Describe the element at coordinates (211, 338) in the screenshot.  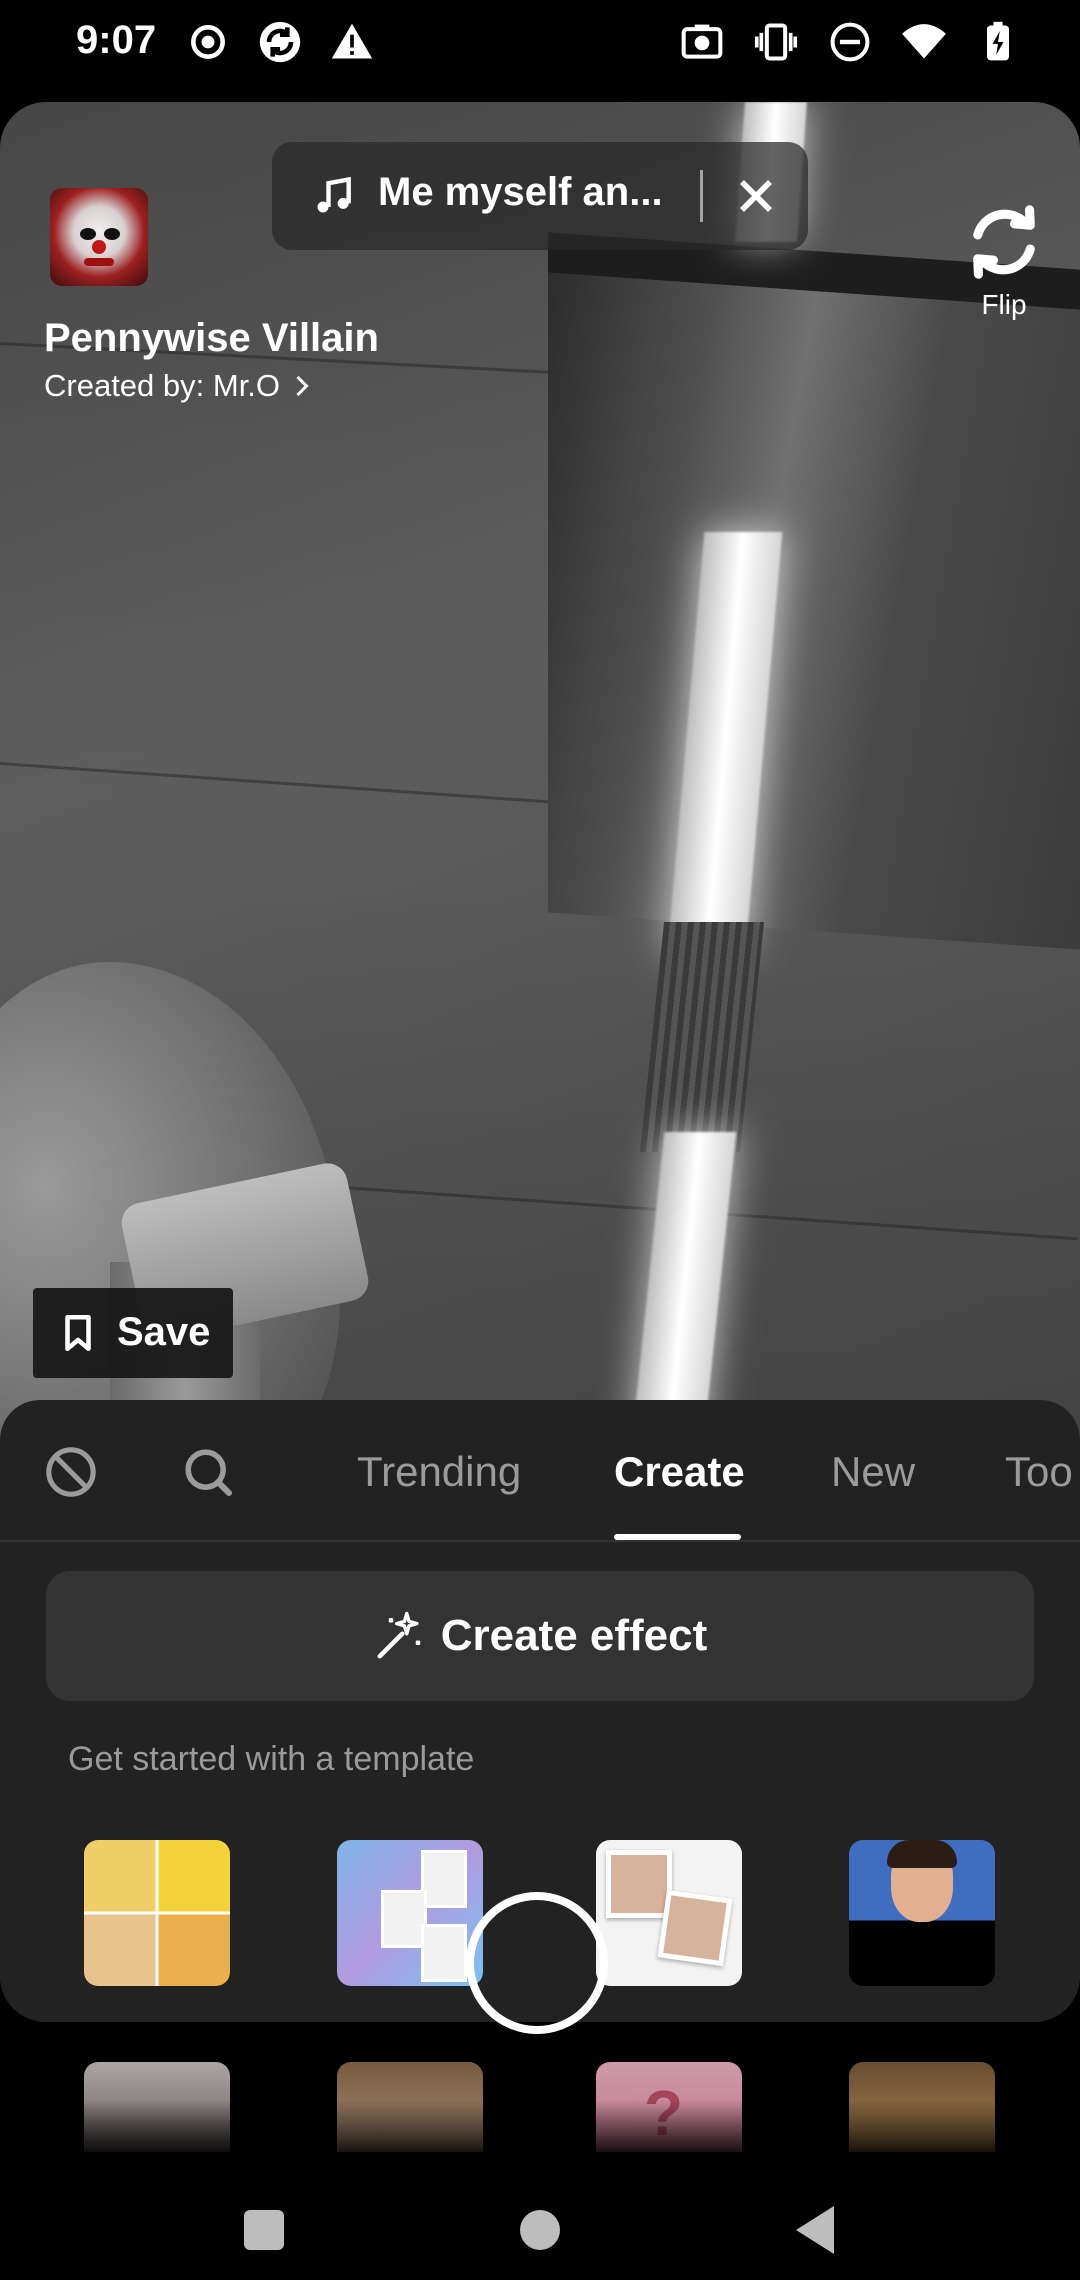
I see `effect-name: Pennywise Villain` at that location.